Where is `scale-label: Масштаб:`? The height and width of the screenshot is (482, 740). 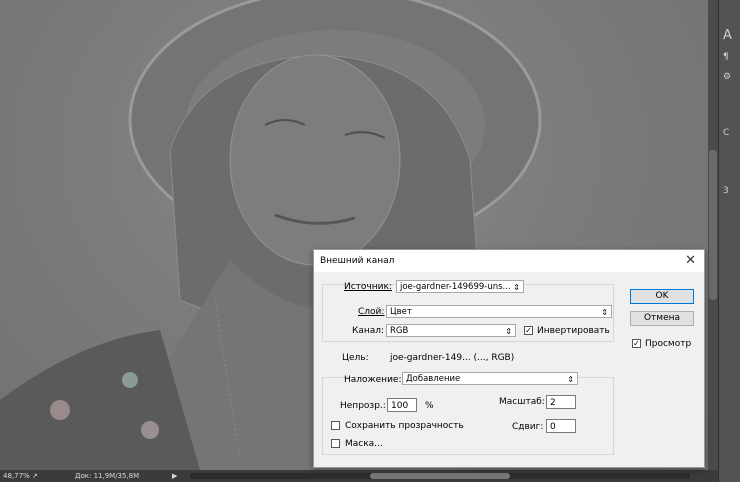 scale-label: Масштаб: is located at coordinates (522, 402).